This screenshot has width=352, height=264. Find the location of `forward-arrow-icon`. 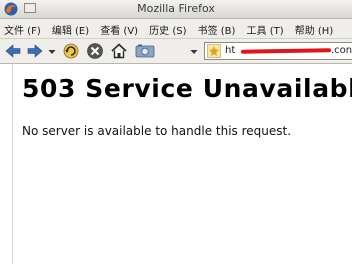

forward-arrow-icon is located at coordinates (35, 51).